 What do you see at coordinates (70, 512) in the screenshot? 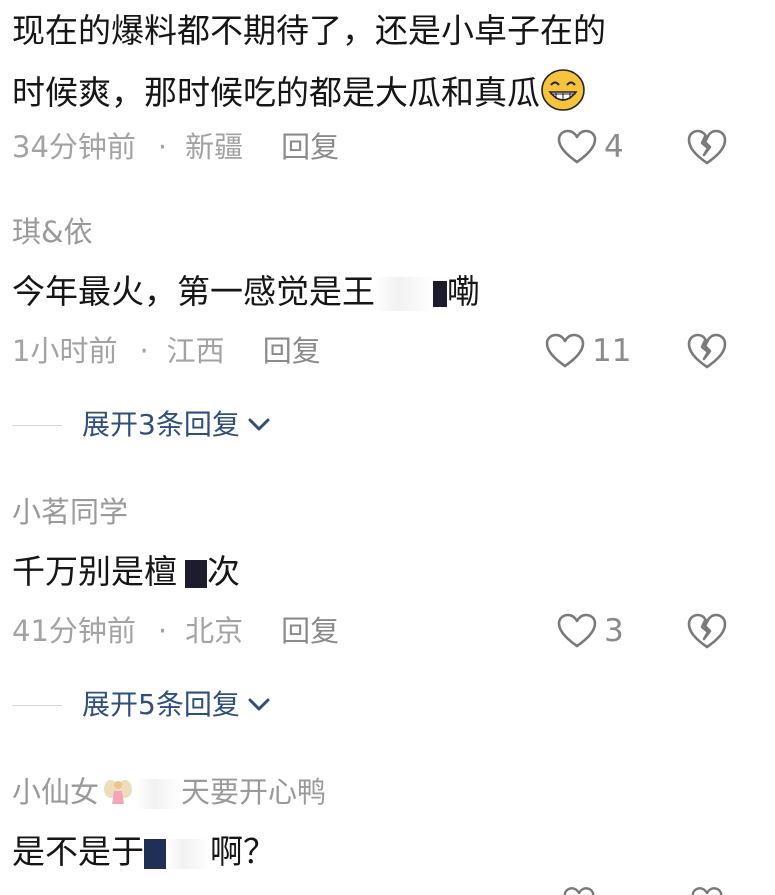
I see `comment-username: 小茗同学` at bounding box center [70, 512].